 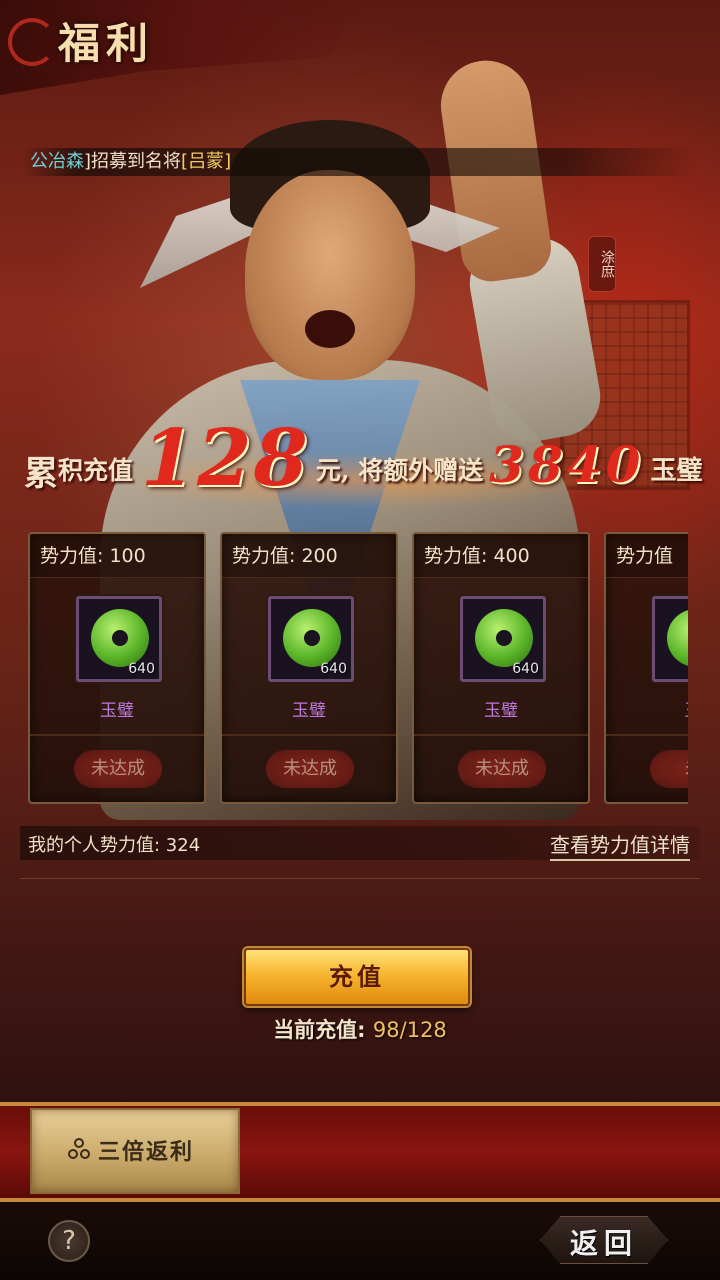 What do you see at coordinates (646, 668) in the screenshot?
I see `reward-card: 势力值 640 玉 未` at bounding box center [646, 668].